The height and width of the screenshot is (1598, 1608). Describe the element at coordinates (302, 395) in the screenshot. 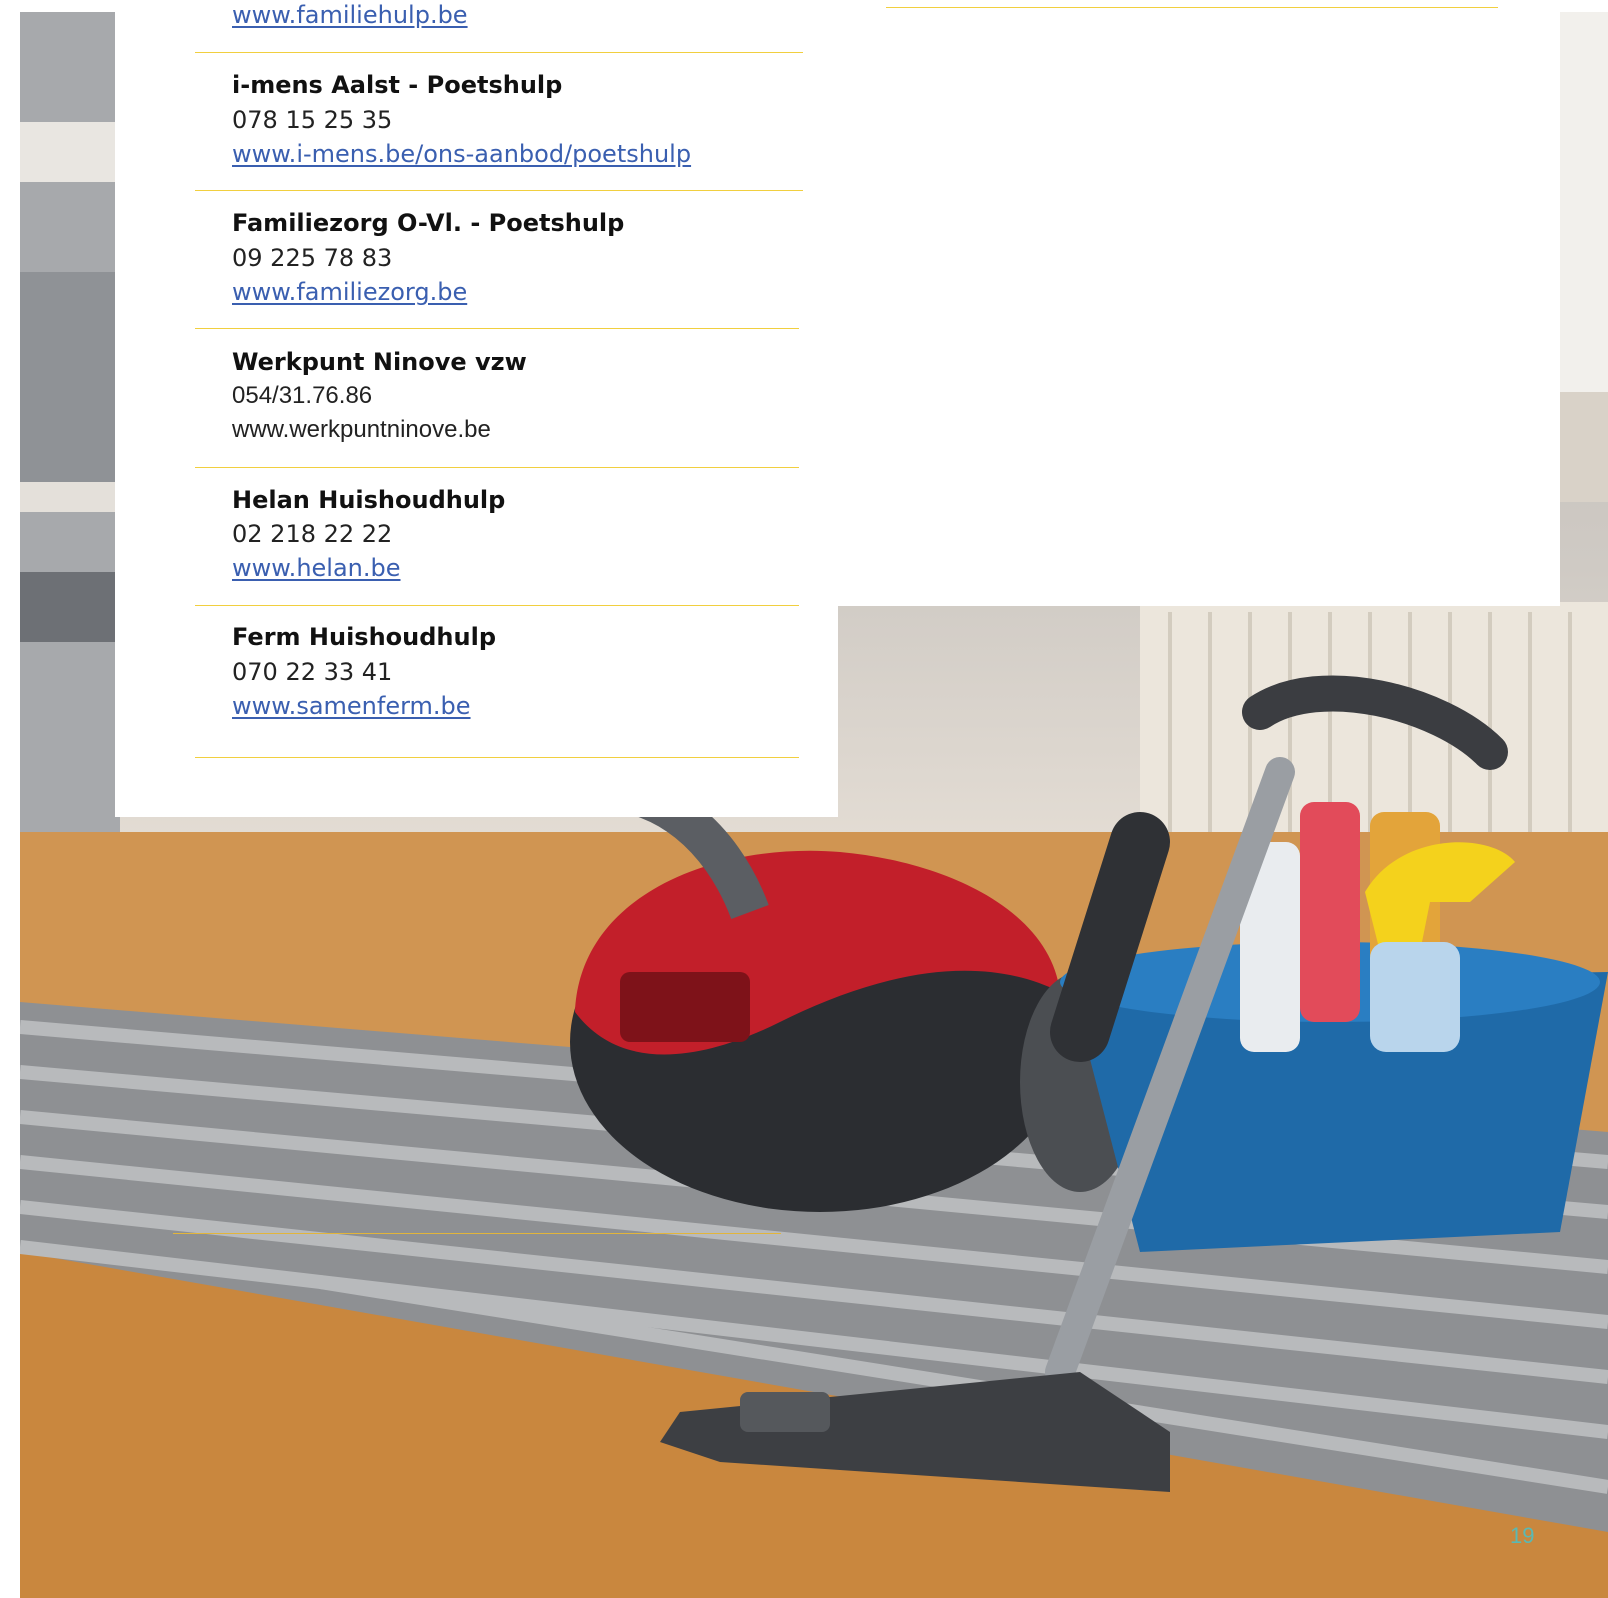

I see `contact-phone: 054/31.76.86` at that location.